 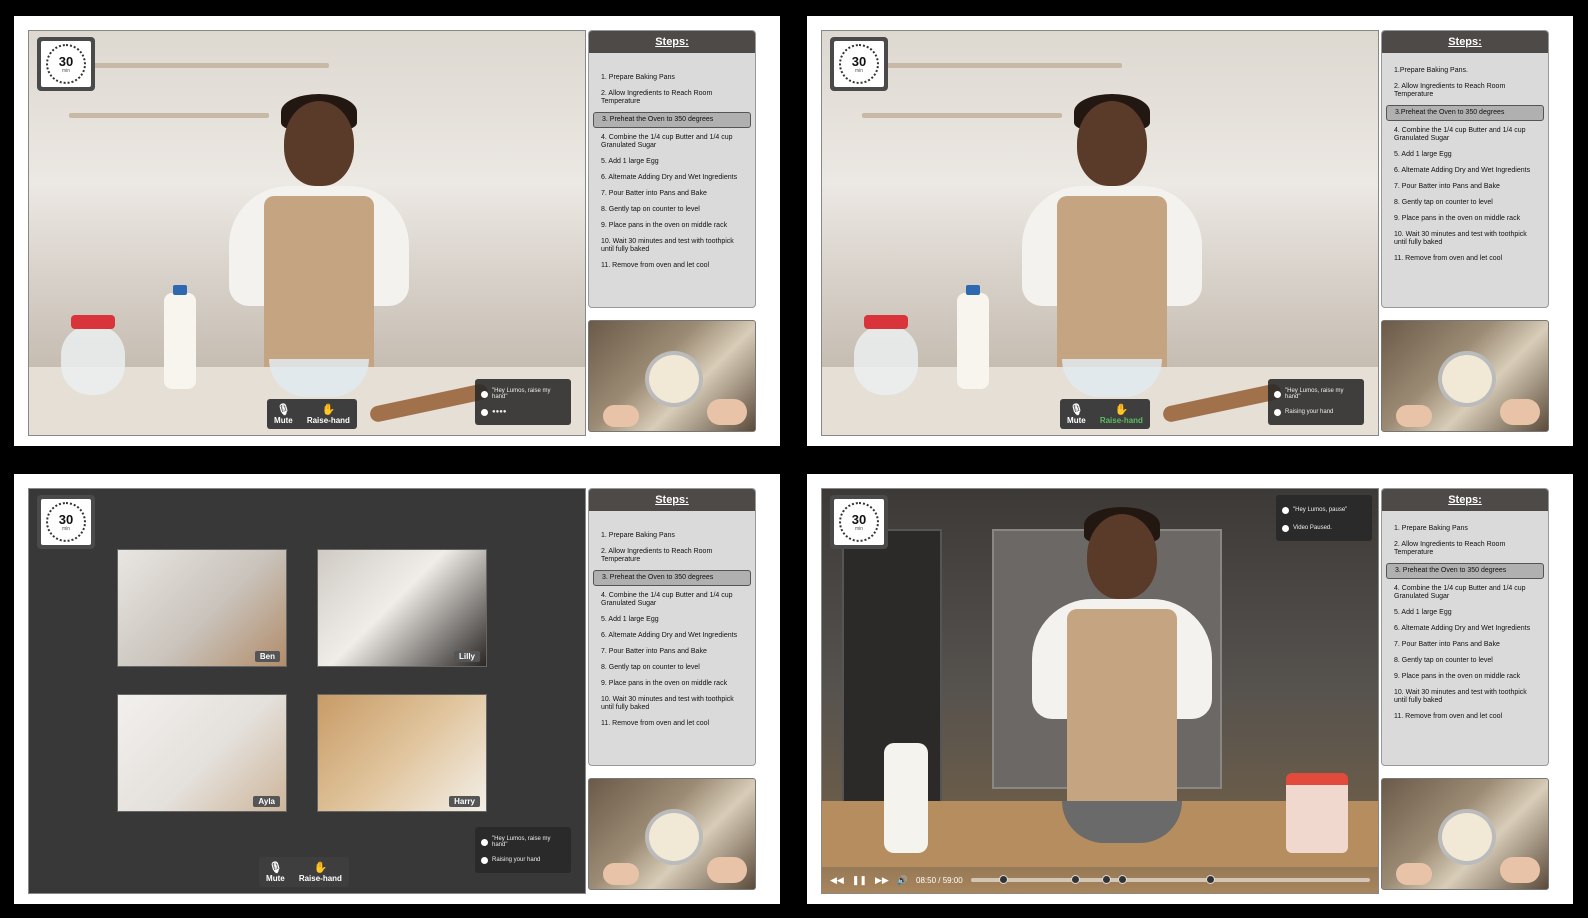 I want to click on pause-icon: ❚❚, so click(x=859, y=880).